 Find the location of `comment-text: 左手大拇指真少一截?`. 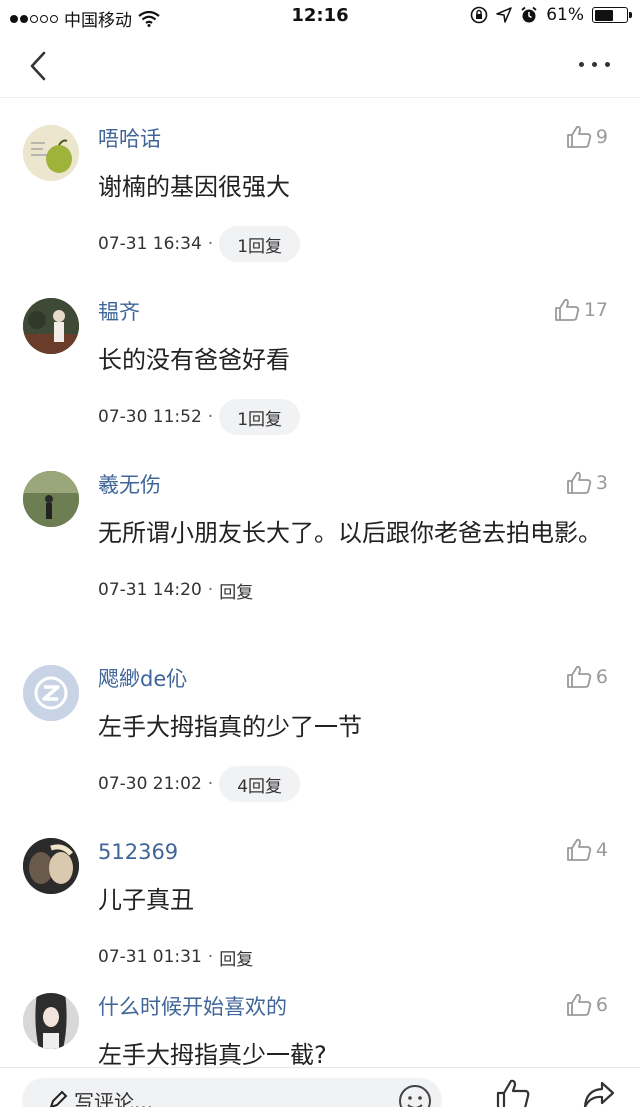

comment-text: 左手大拇指真少一截? is located at coordinates (212, 1054).